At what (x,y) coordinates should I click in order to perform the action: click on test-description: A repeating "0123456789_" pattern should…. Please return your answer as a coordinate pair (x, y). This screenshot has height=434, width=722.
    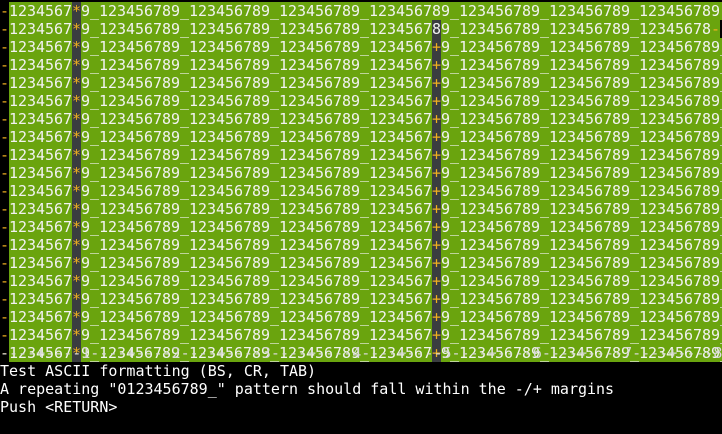
    Looking at the image, I should click on (307, 389).